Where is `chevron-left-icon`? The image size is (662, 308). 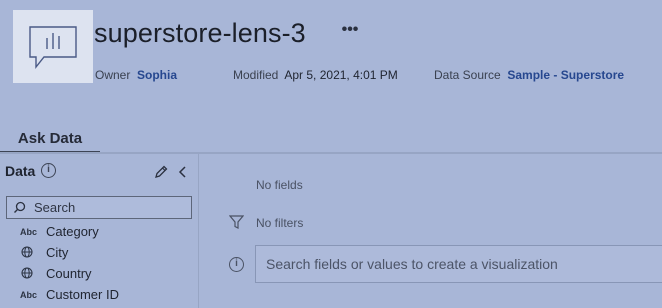 chevron-left-icon is located at coordinates (183, 172).